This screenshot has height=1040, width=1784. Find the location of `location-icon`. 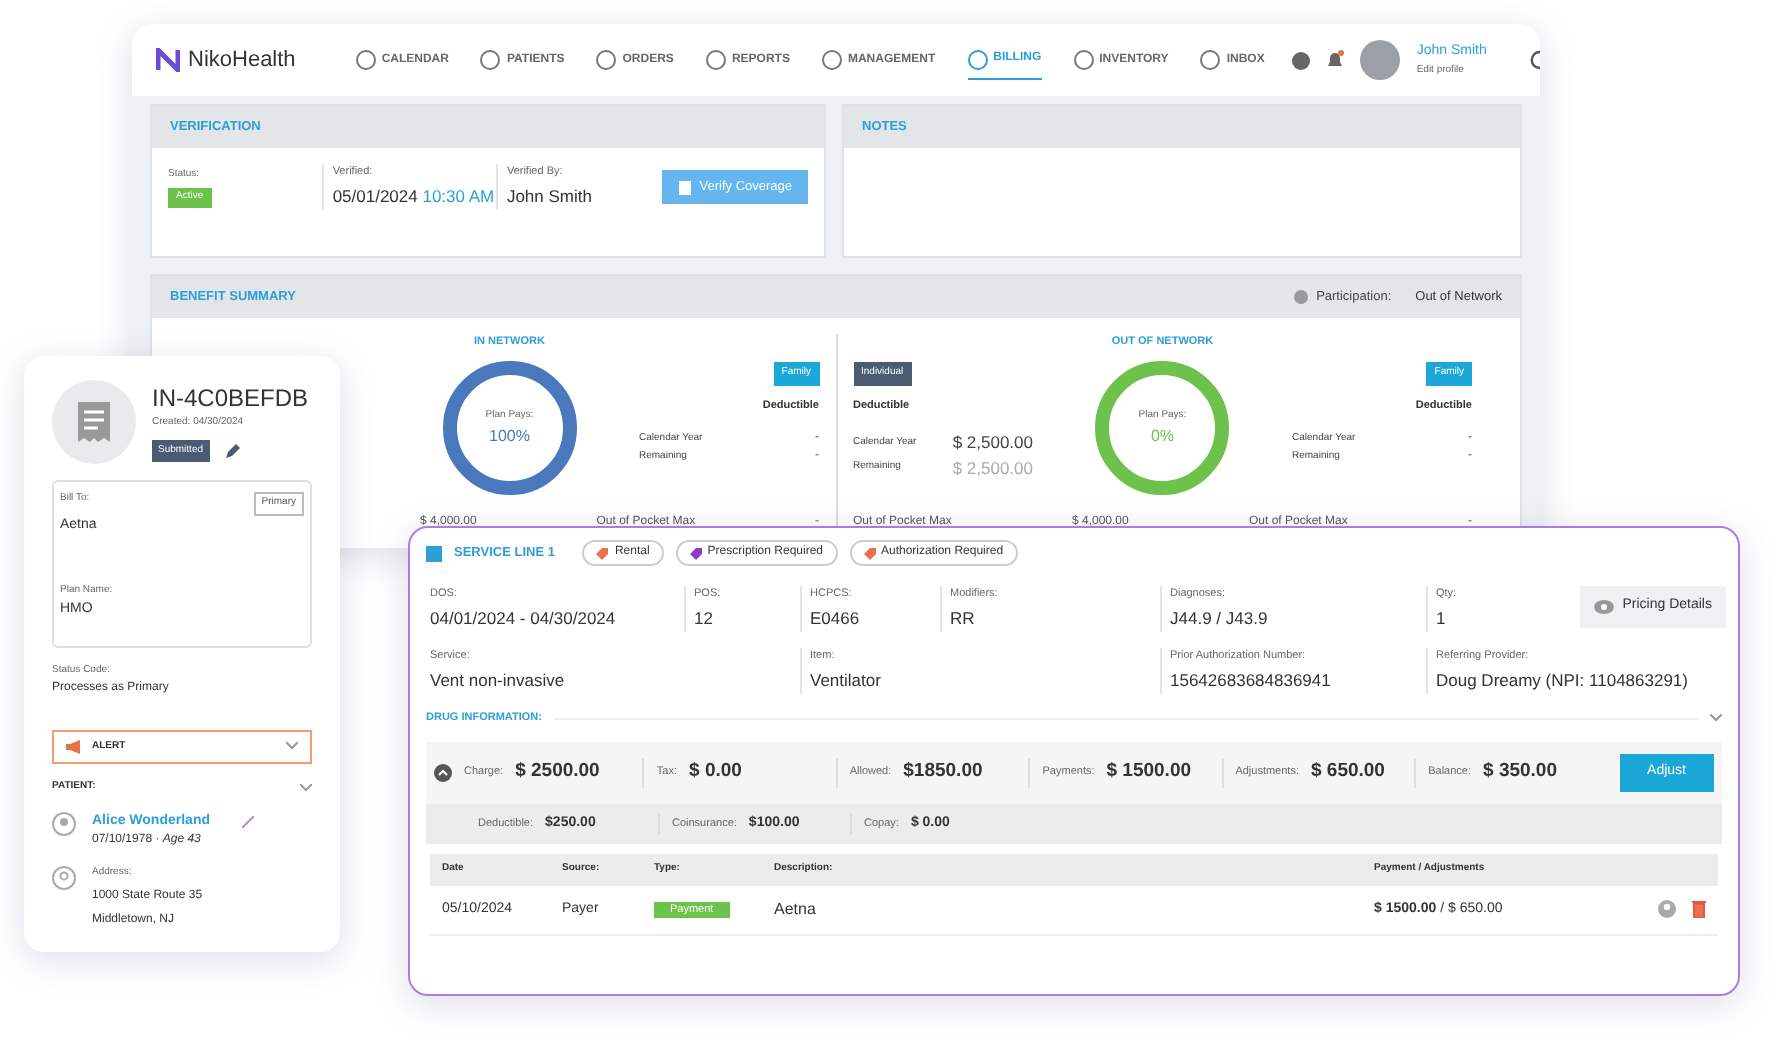

location-icon is located at coordinates (64, 878).